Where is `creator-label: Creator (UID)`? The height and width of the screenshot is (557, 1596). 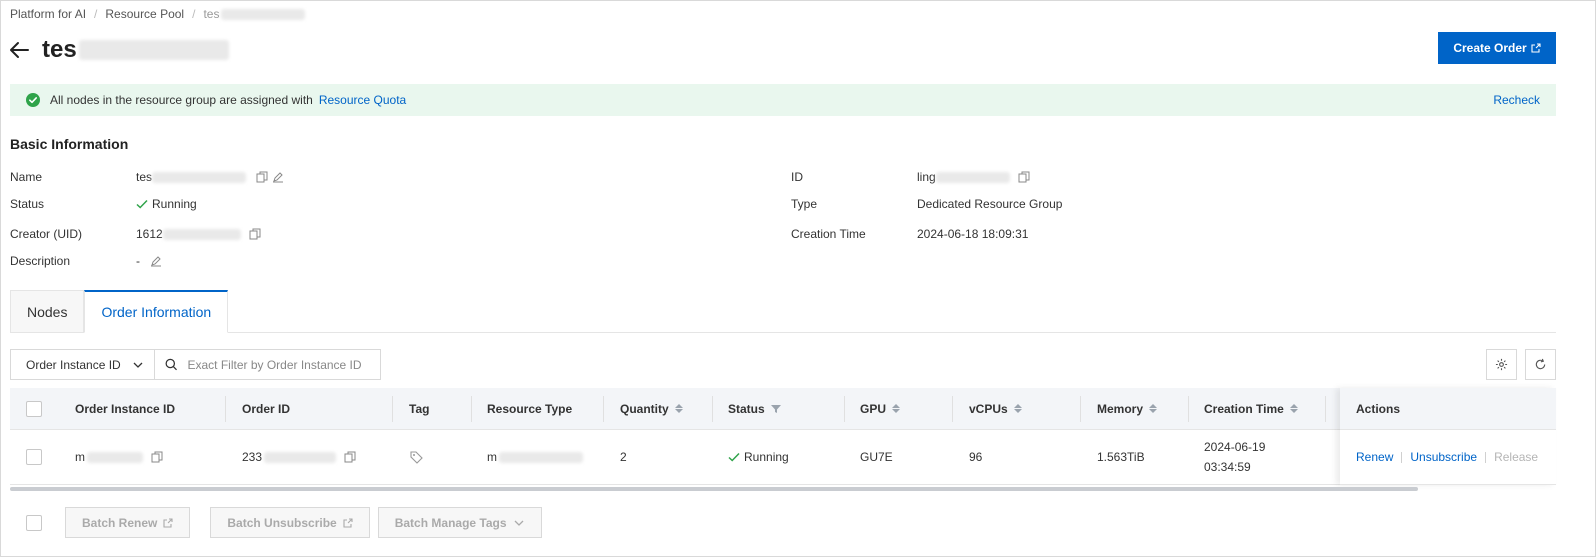 creator-label: Creator (UID) is located at coordinates (46, 234).